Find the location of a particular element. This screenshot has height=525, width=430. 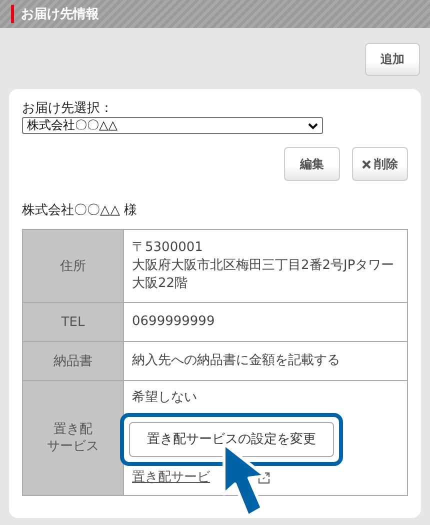

edit-button: 編集 is located at coordinates (312, 164).